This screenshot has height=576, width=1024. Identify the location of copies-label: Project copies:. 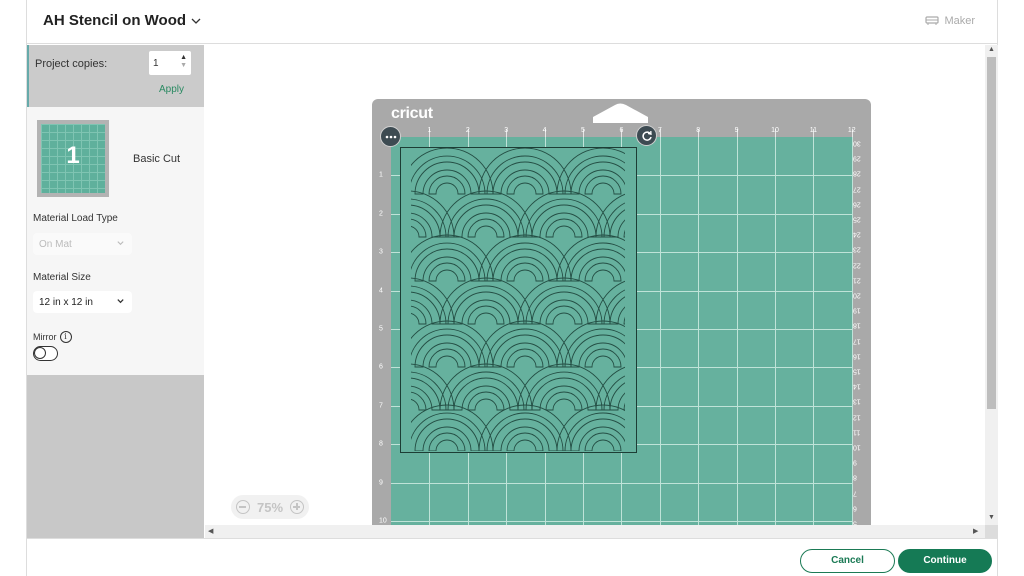
(71, 64).